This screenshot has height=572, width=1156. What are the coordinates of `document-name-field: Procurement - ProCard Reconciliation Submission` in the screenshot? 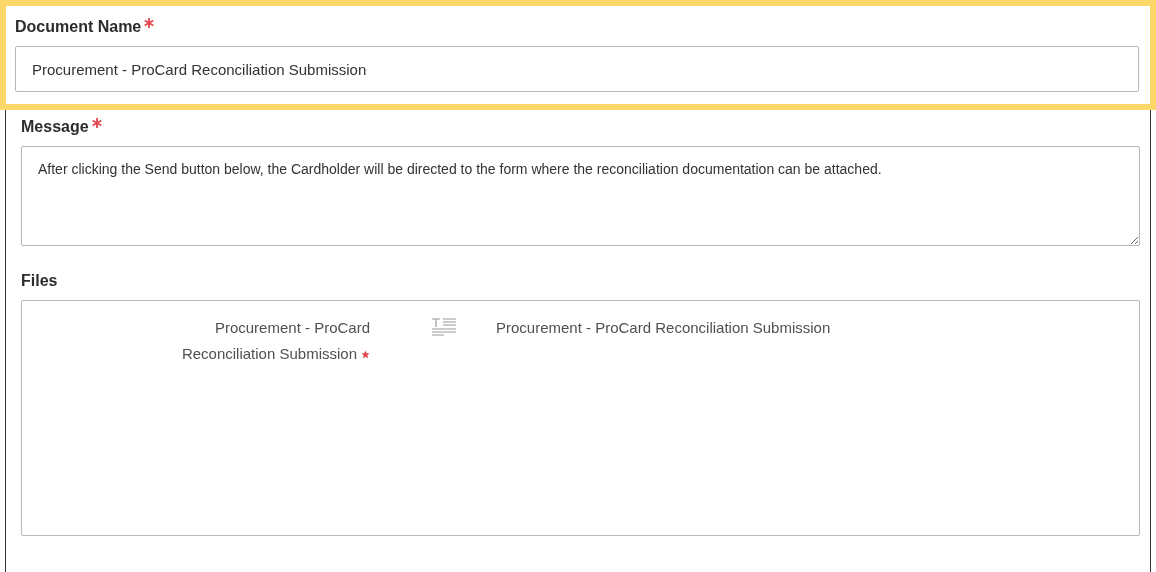 It's located at (577, 69).